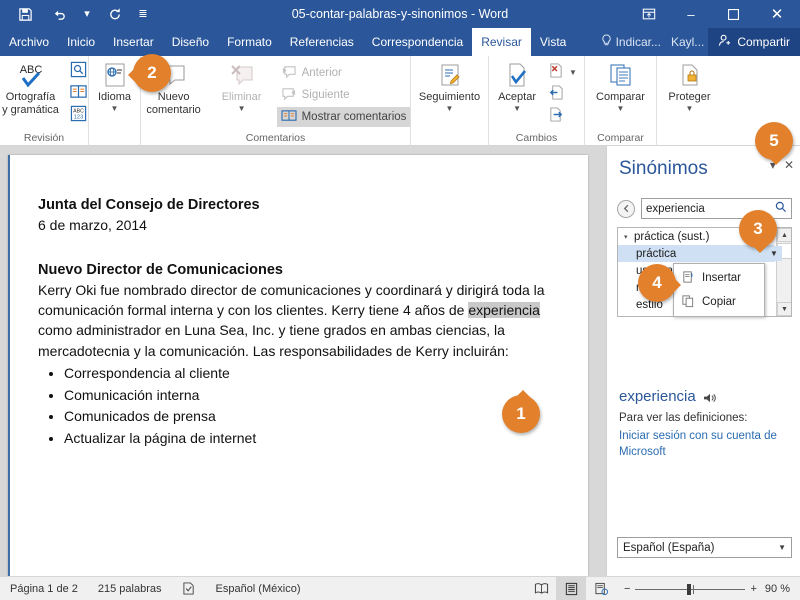 This screenshot has width=800, height=600. What do you see at coordinates (601, 588) in the screenshot?
I see `web-layout-icon` at bounding box center [601, 588].